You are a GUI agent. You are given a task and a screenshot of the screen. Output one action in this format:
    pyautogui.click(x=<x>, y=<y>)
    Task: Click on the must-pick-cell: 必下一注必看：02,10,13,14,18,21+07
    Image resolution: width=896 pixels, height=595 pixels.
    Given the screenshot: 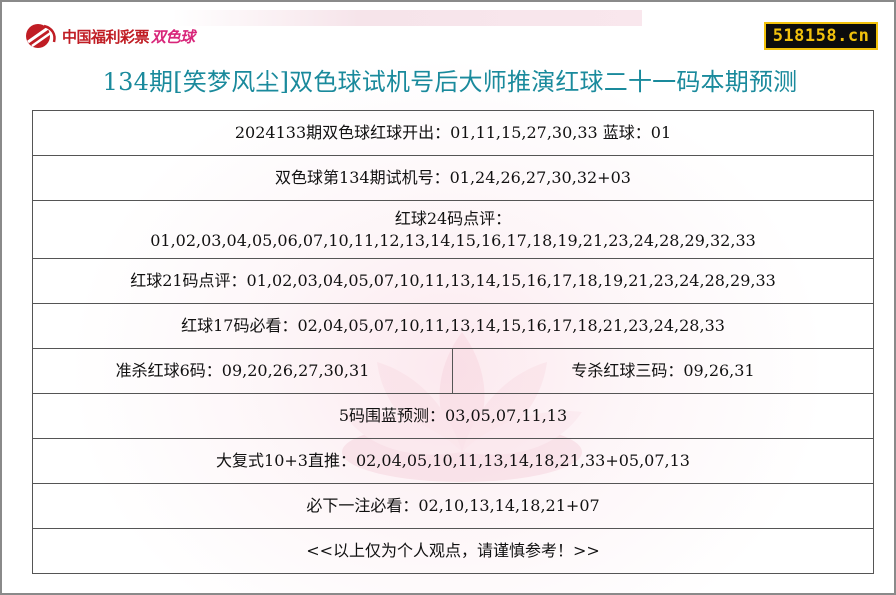 What is the action you would take?
    pyautogui.click(x=453, y=506)
    